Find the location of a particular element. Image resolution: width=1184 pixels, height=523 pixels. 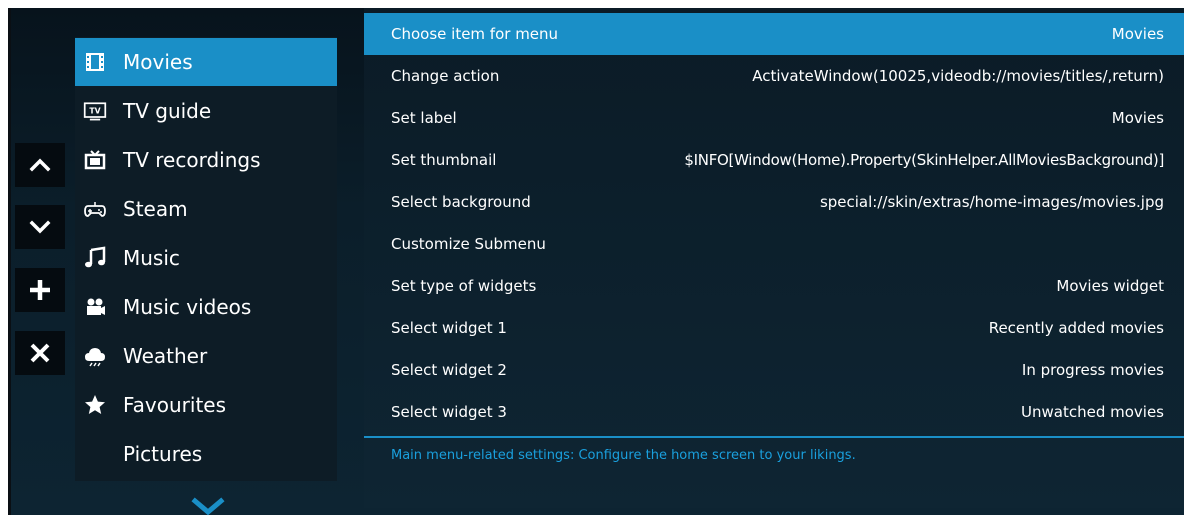

add-button is located at coordinates (40, 290).